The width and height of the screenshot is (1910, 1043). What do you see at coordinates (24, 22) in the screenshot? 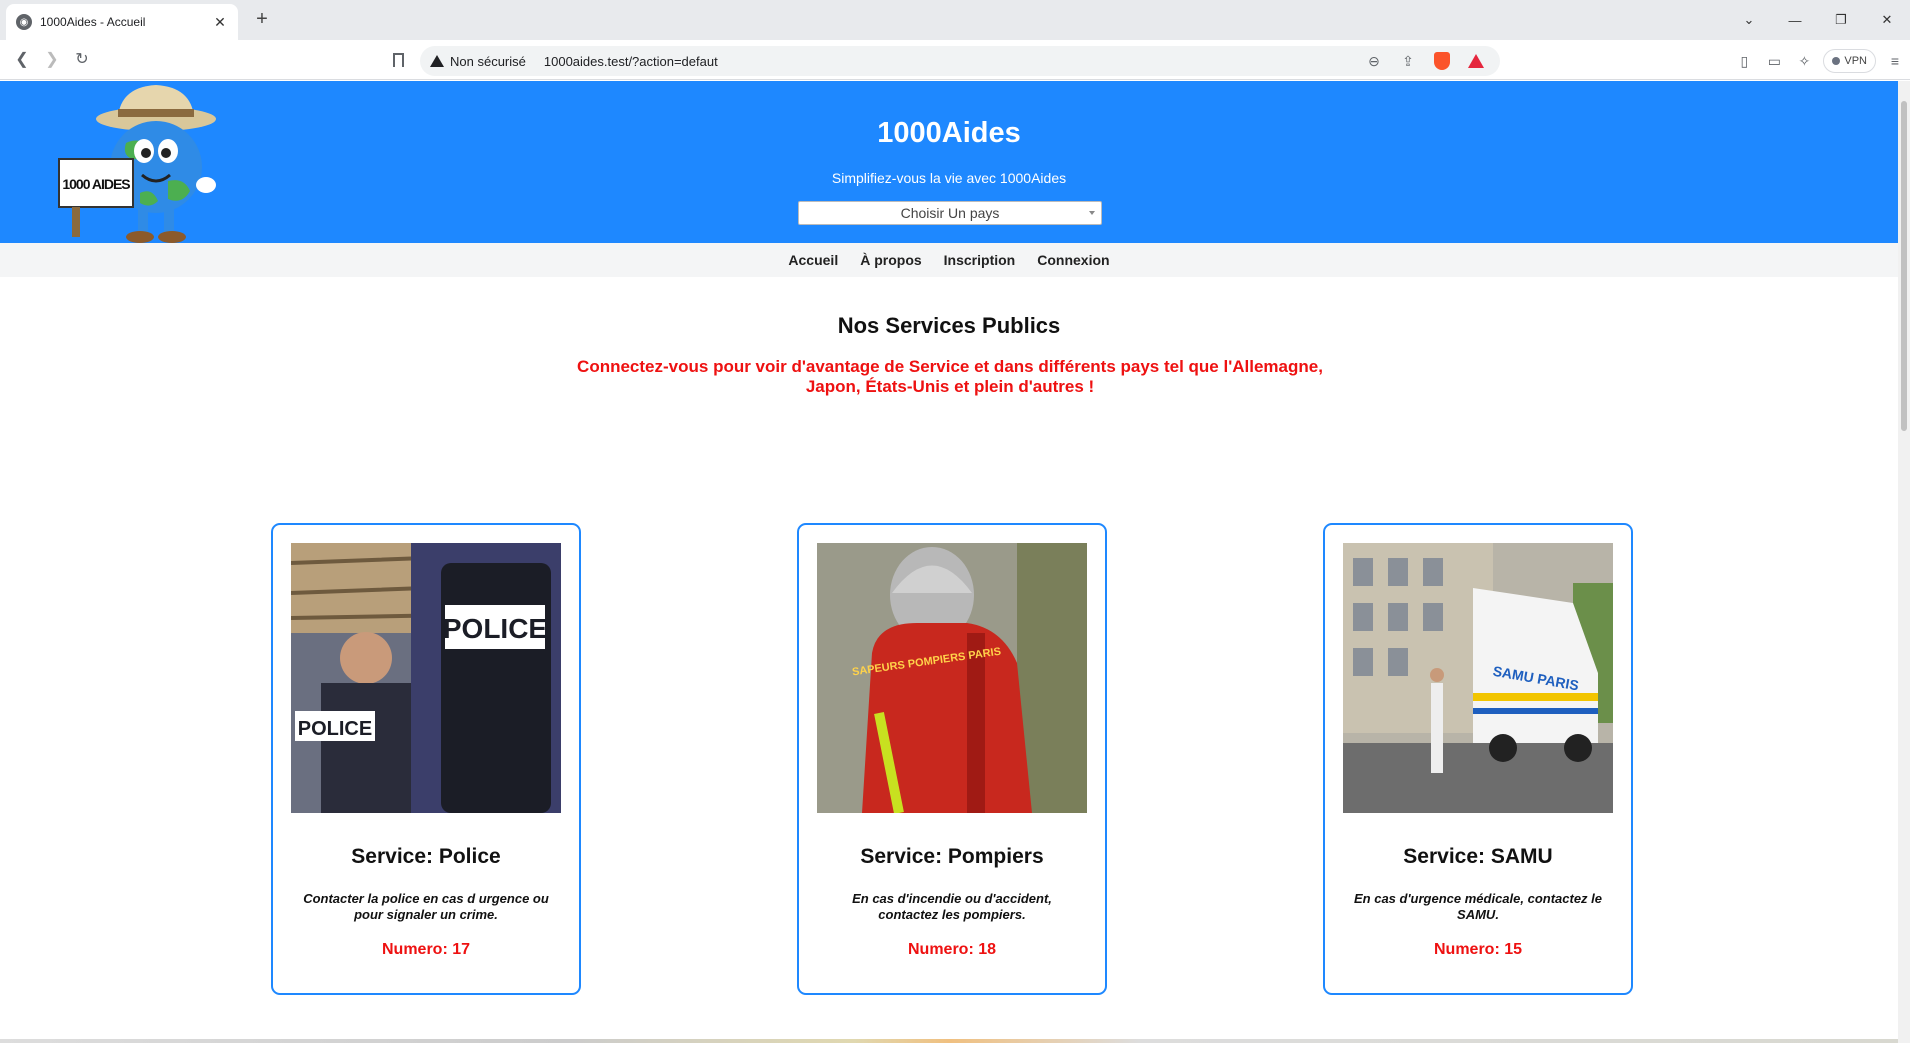
I see `globe-icon: ◉` at bounding box center [24, 22].